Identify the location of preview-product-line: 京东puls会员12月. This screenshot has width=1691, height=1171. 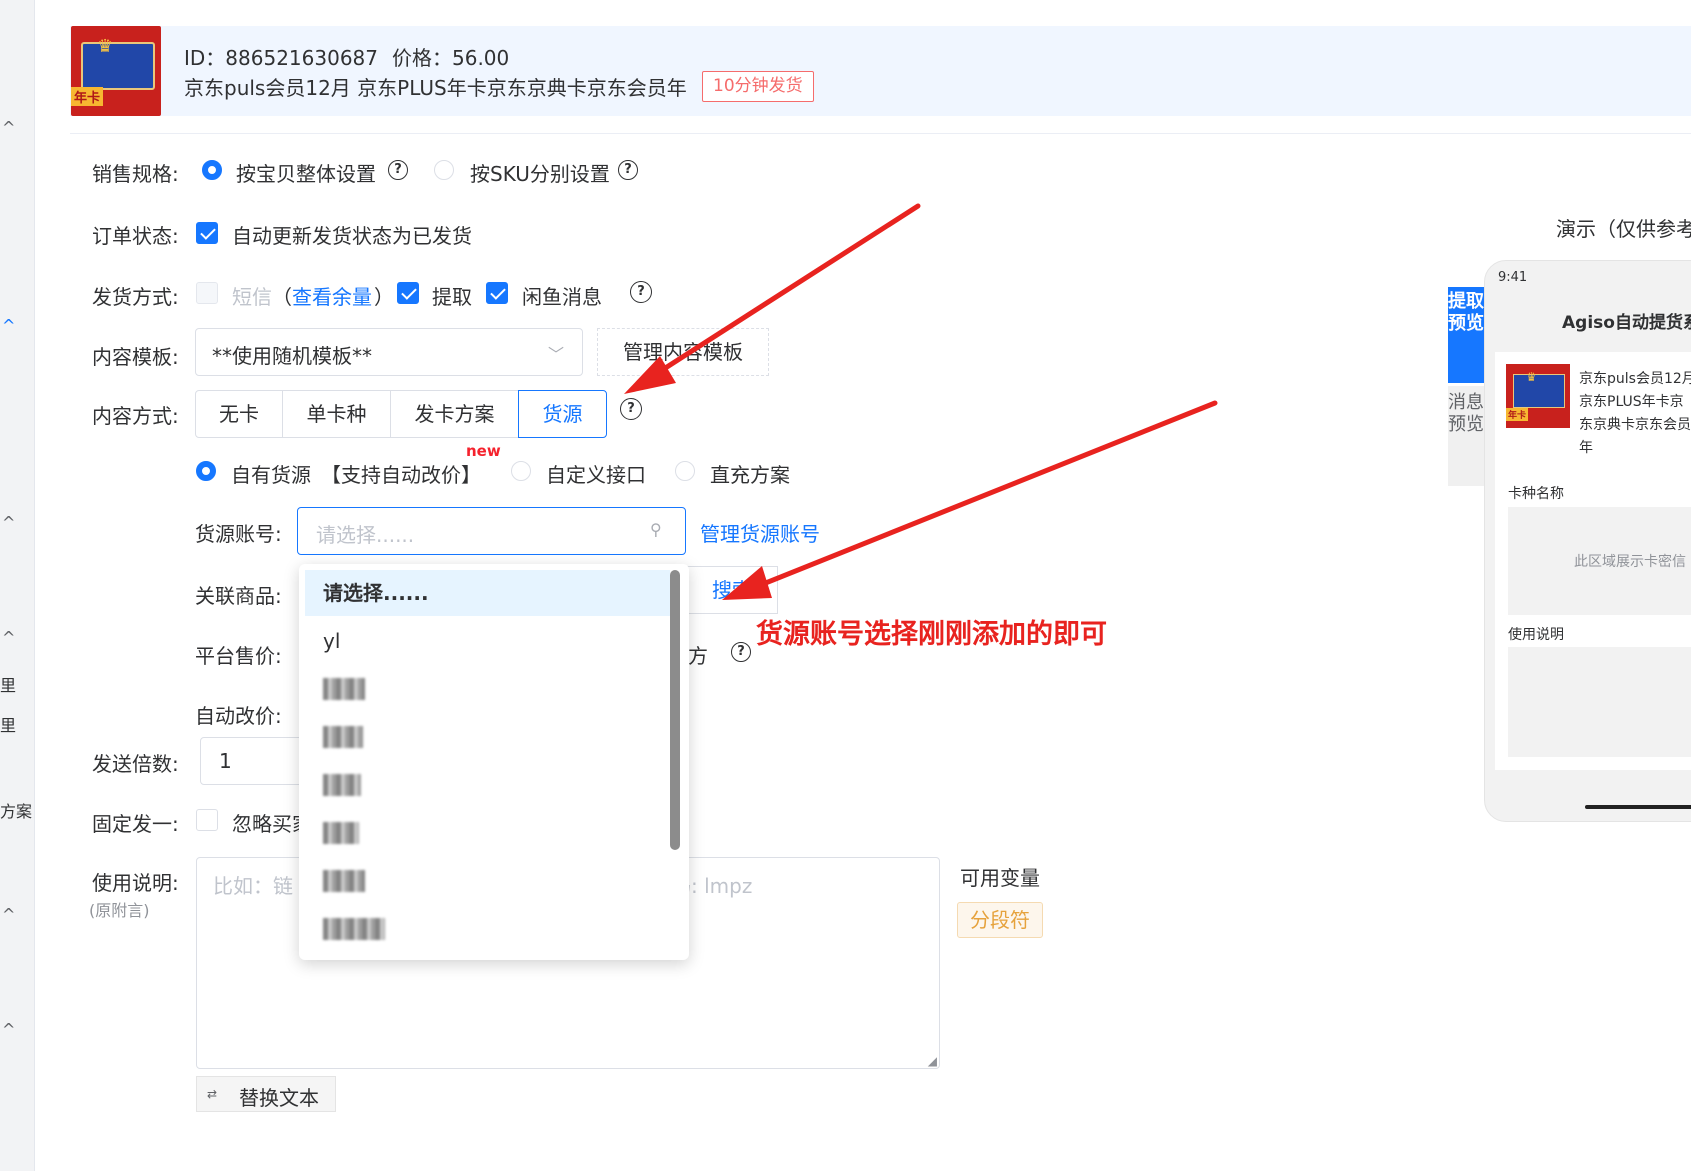
(1635, 379).